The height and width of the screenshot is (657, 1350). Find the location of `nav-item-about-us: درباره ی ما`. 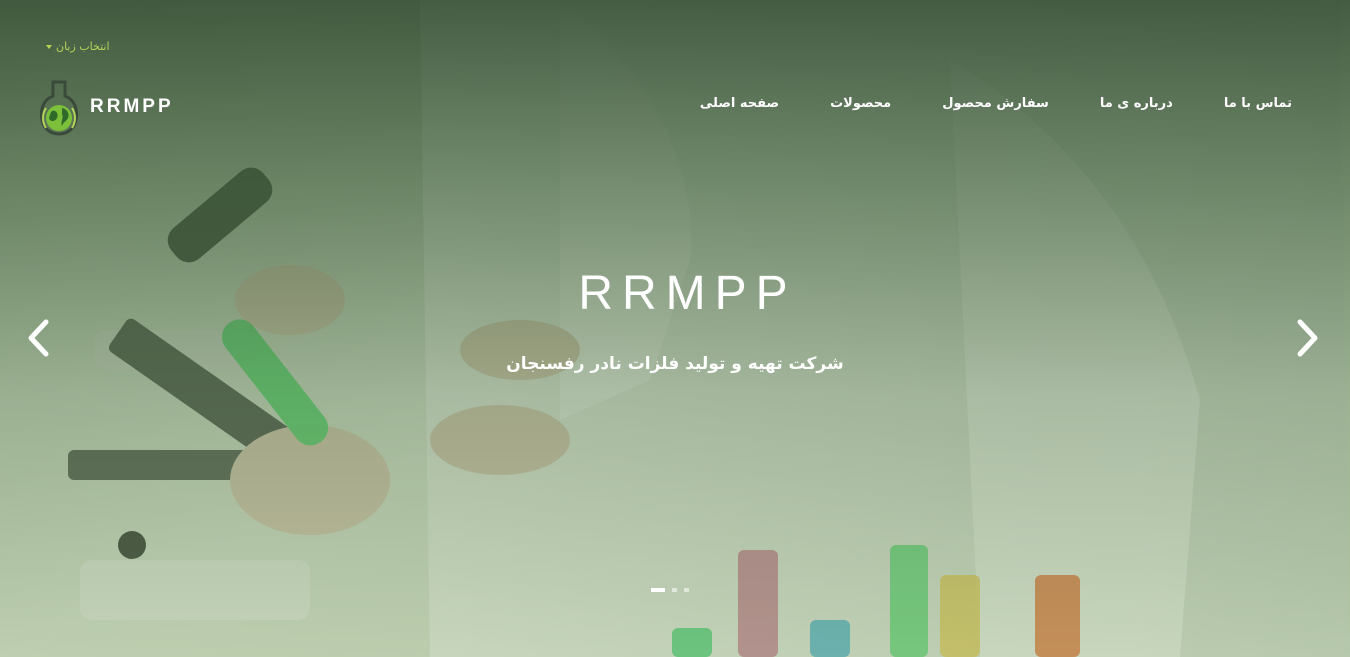

nav-item-about-us: درباره ی ما is located at coordinates (1136, 103).